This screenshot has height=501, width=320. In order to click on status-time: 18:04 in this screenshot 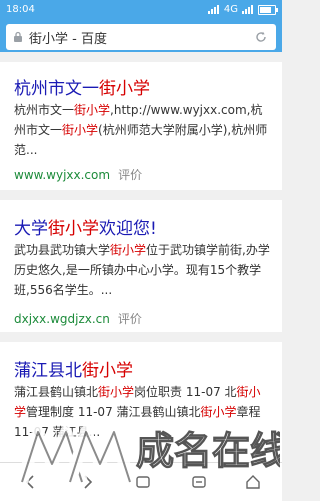, I will do `click(20, 9)`.